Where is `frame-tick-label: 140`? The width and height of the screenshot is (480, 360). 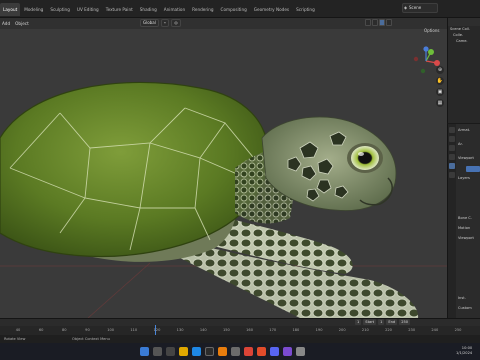 frame-tick-label: 140 is located at coordinates (203, 330).